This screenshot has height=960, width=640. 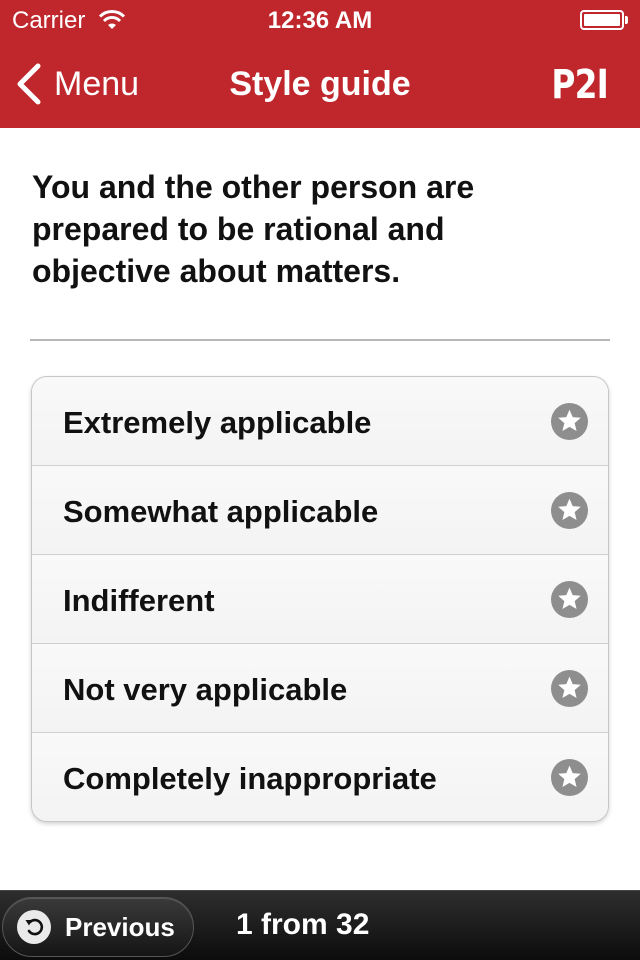 What do you see at coordinates (579, 85) in the screenshot?
I see `brand-logo: P2I` at bounding box center [579, 85].